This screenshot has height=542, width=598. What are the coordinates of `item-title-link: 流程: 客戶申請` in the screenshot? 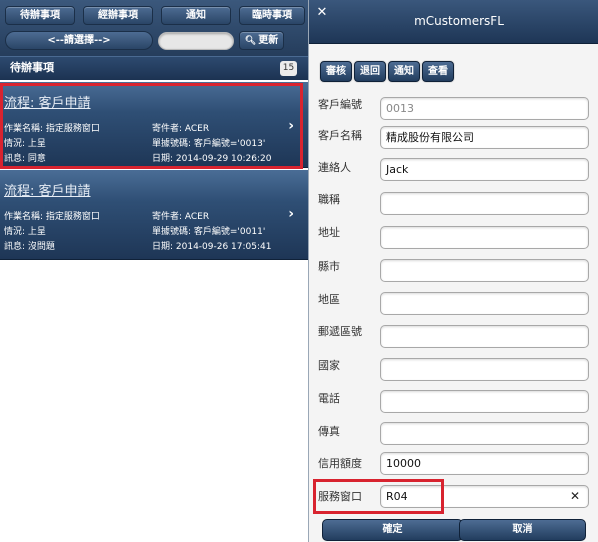 It's located at (47, 189).